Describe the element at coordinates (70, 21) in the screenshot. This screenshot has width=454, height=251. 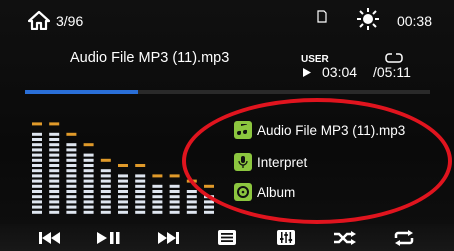
I see `track-counter: 3/96` at that location.